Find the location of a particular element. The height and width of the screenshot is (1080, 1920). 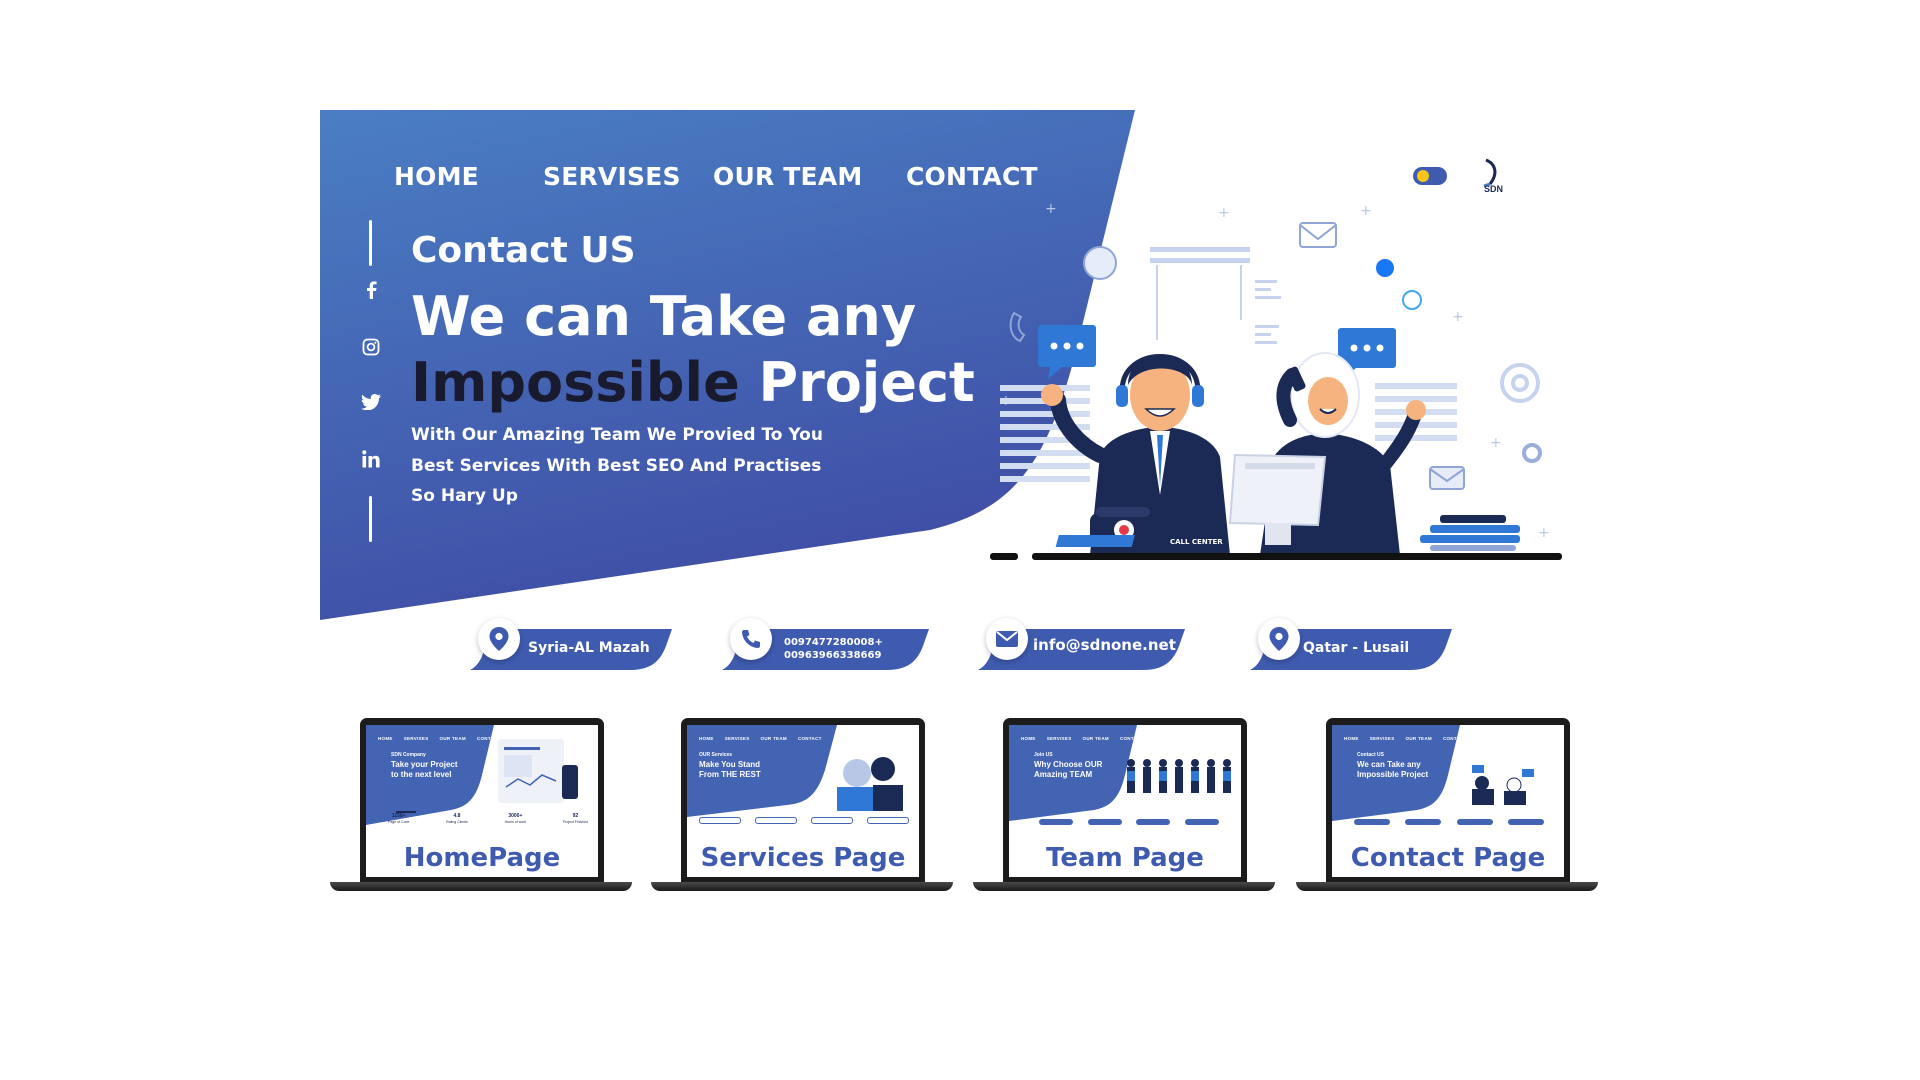

phone-outline-icon is located at coordinates (1017, 327).